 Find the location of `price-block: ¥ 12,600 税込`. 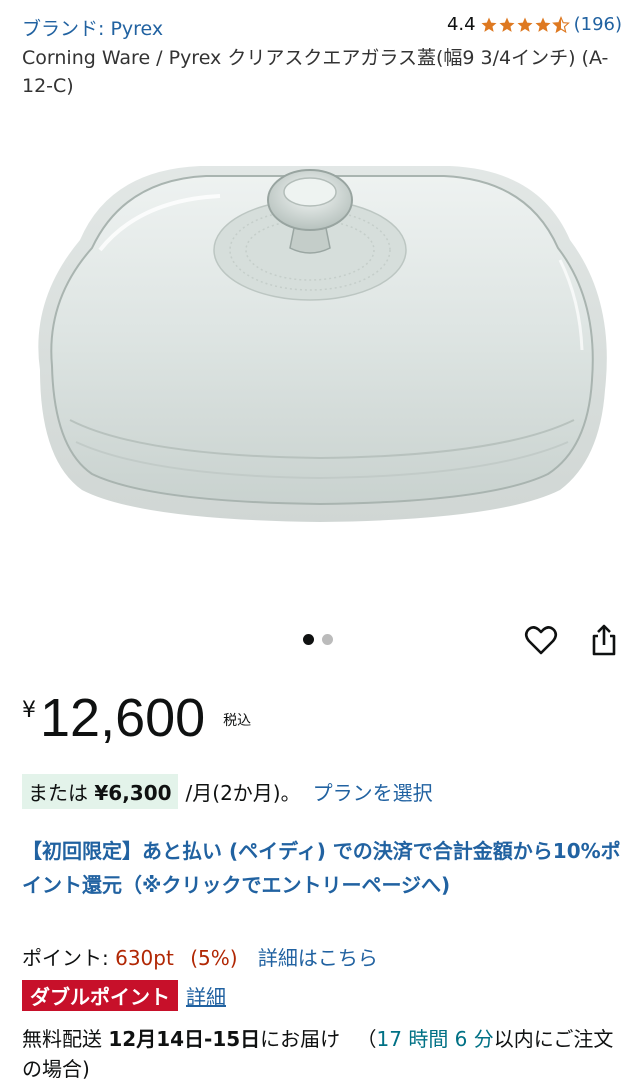

price-block: ¥ 12,600 税込 is located at coordinates (136, 718).